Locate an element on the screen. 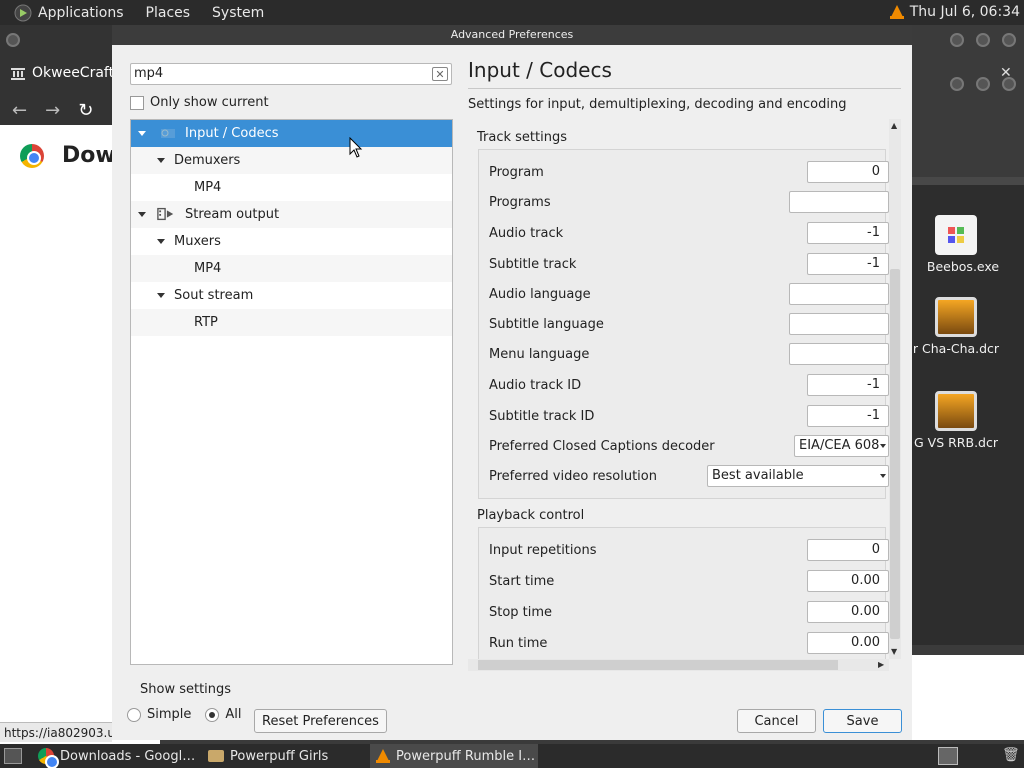 The image size is (1024, 768). programs-field is located at coordinates (839, 202).